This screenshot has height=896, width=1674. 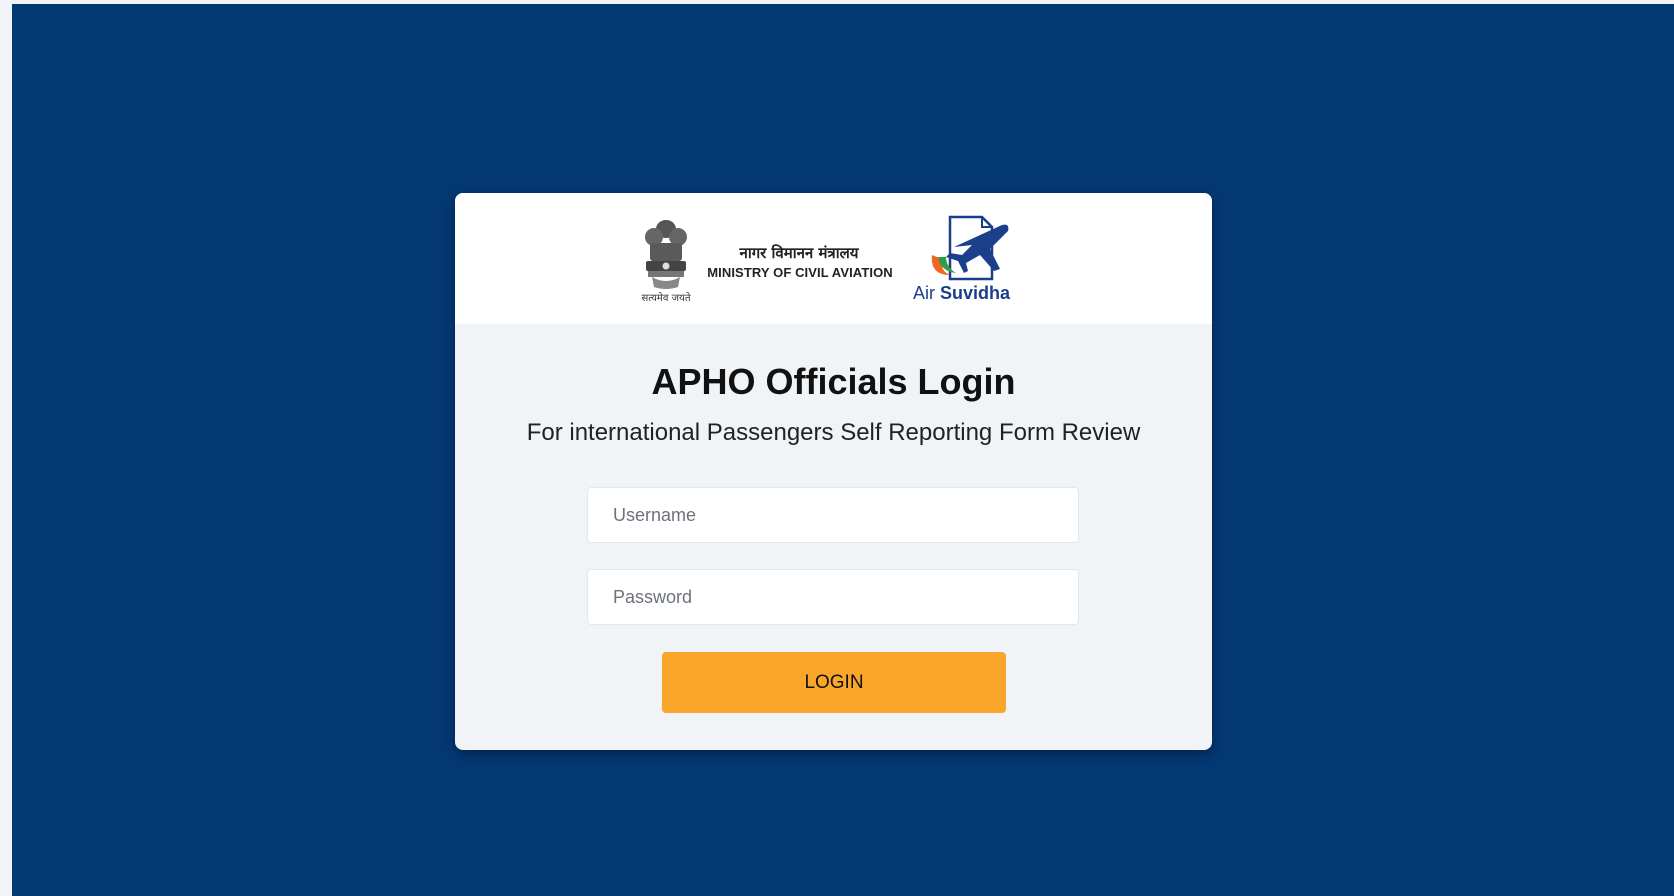 What do you see at coordinates (834, 682) in the screenshot?
I see `login-button: LOGIN` at bounding box center [834, 682].